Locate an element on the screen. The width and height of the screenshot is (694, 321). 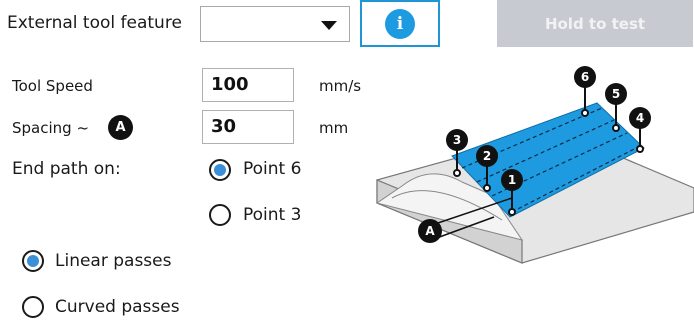
svg-text: 6 is located at coordinates (585, 77).